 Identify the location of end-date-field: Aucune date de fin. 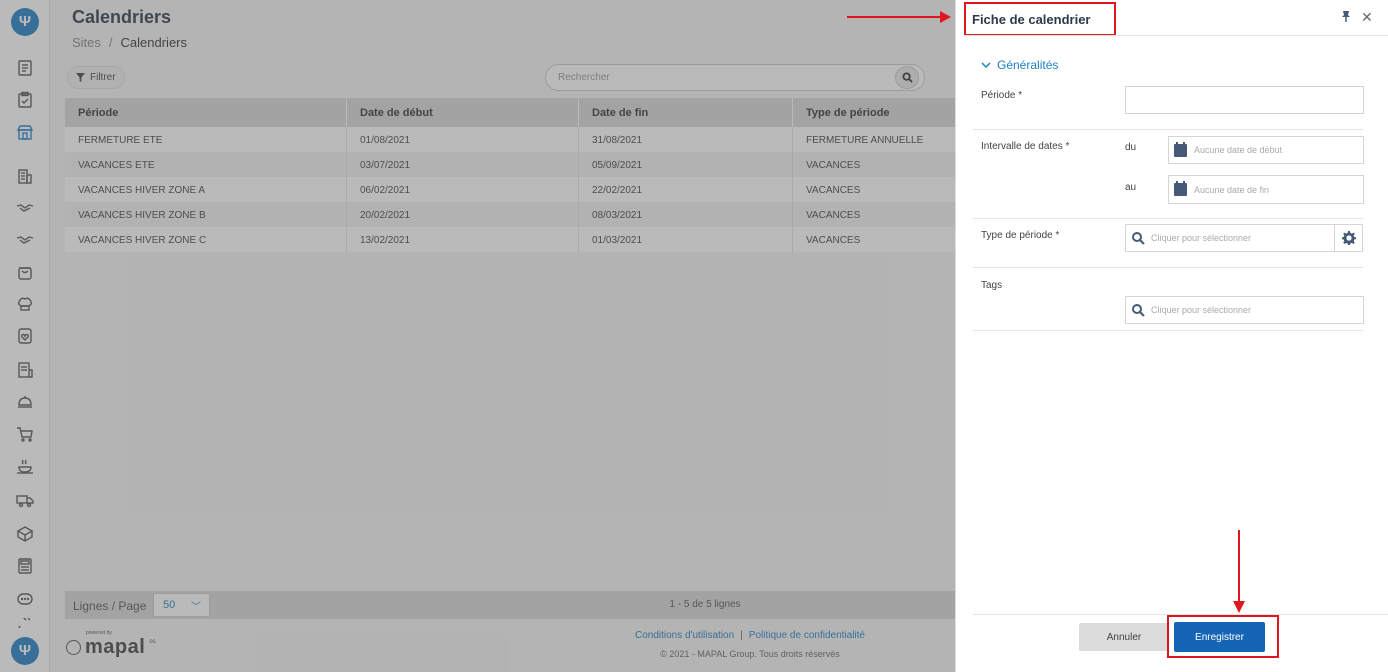
(1266, 189).